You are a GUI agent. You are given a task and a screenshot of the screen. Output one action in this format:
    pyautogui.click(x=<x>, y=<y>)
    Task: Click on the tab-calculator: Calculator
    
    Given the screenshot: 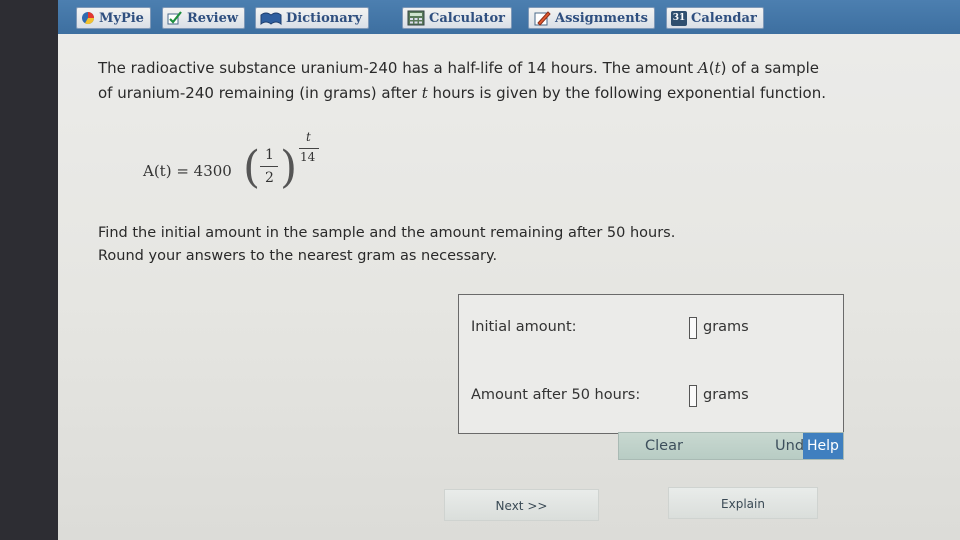 What is the action you would take?
    pyautogui.click(x=457, y=18)
    